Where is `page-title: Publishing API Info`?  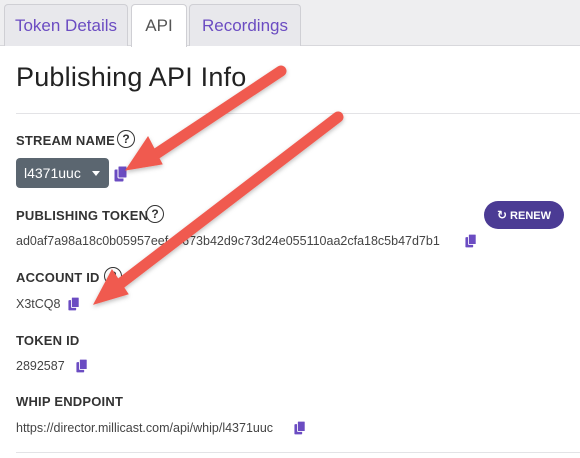 page-title: Publishing API Info is located at coordinates (131, 77).